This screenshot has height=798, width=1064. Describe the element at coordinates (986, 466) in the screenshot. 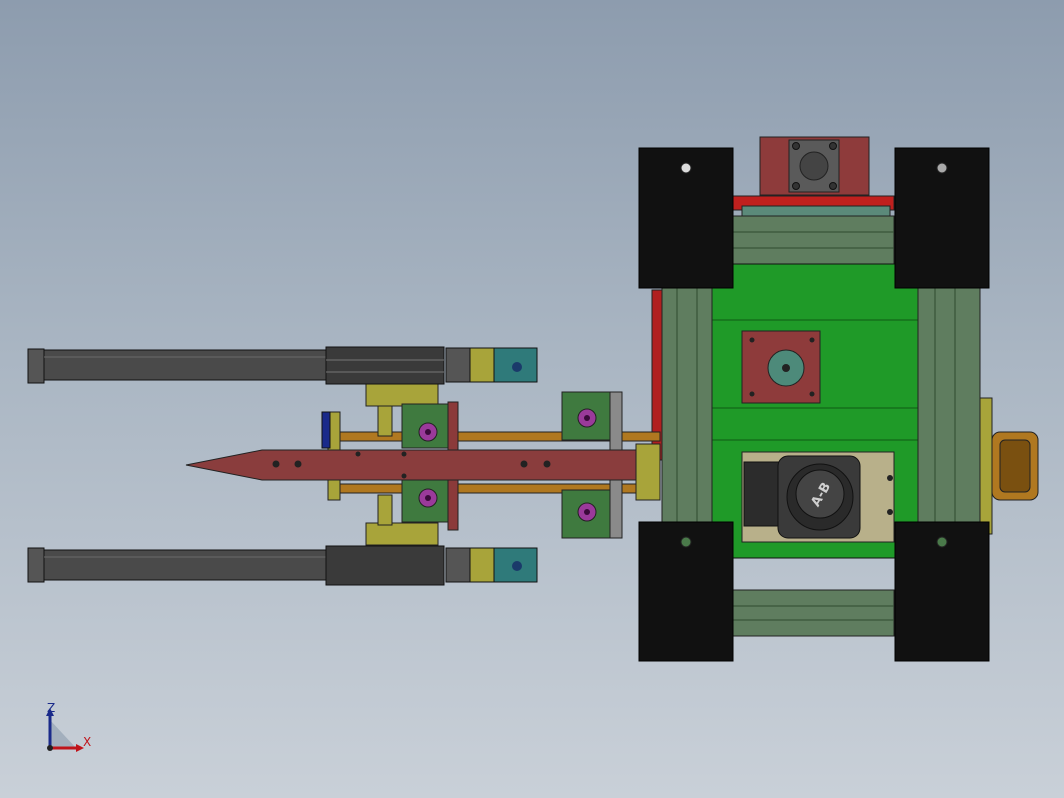

I see `right-side-bracket` at that location.